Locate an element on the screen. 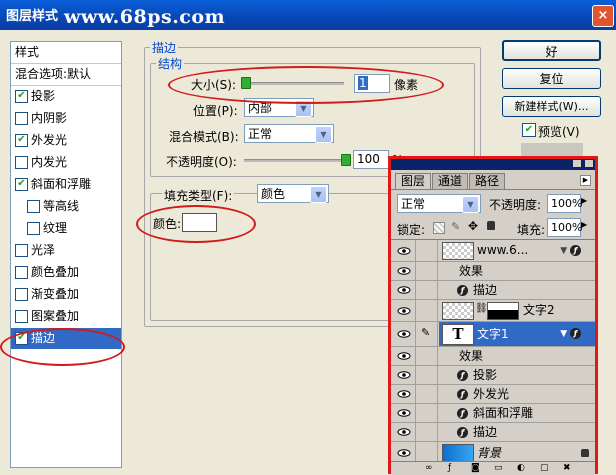 The width and height of the screenshot is (616, 475). link-slot: ✎ is located at coordinates (427, 334).